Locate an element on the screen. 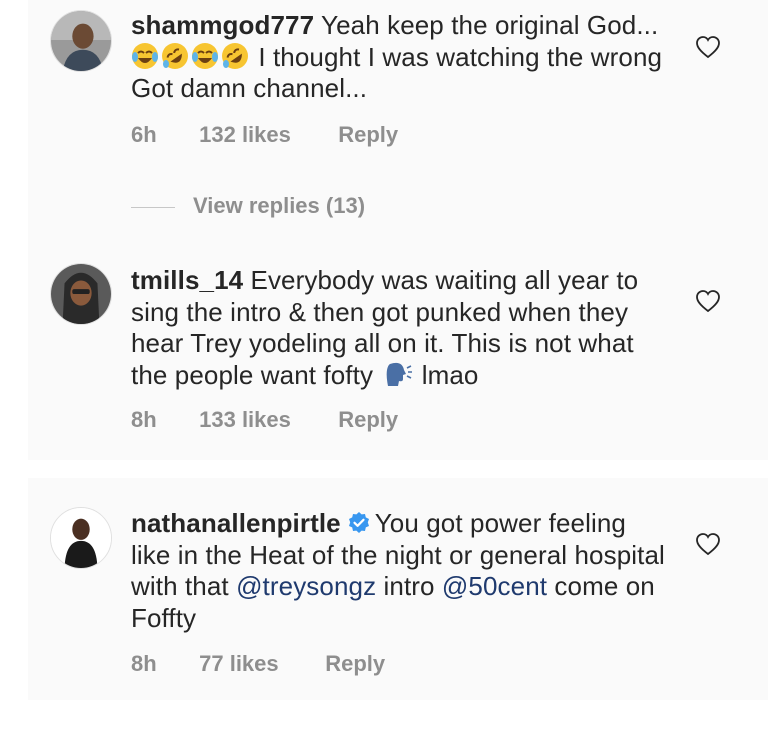 The height and width of the screenshot is (745, 780). comment-body-continued: lmao is located at coordinates (450, 374).